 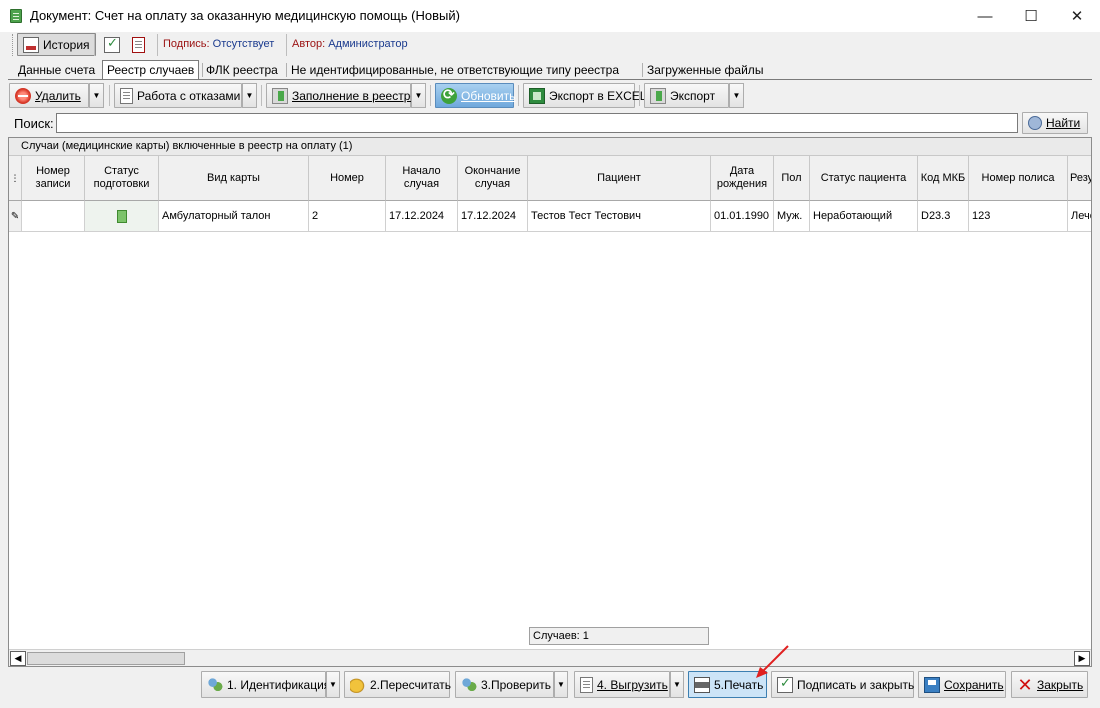 I want to click on tab-invoice-data: Данные счета, so click(x=56, y=70).